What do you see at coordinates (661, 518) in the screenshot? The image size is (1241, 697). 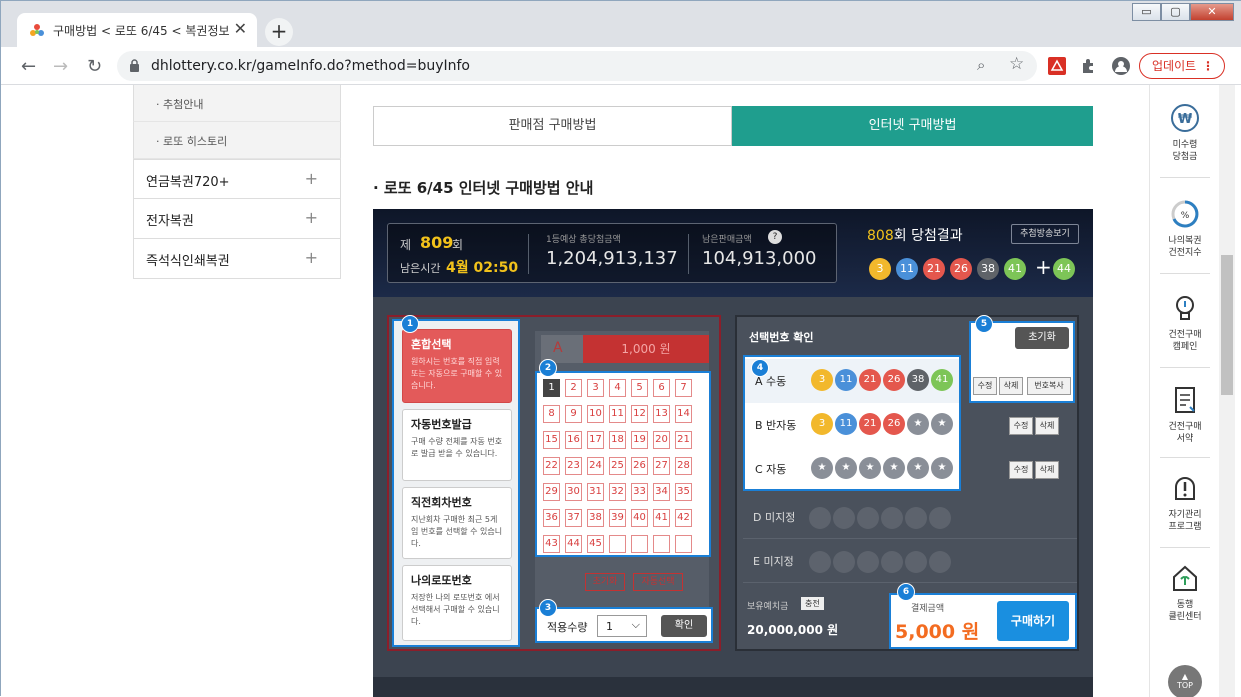 I see `number-cell: 41` at bounding box center [661, 518].